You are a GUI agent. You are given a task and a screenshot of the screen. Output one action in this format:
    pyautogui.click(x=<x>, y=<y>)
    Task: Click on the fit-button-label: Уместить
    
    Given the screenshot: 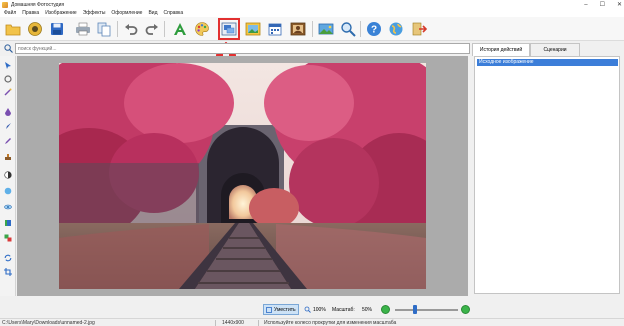 What is the action you would take?
    pyautogui.click(x=285, y=309)
    